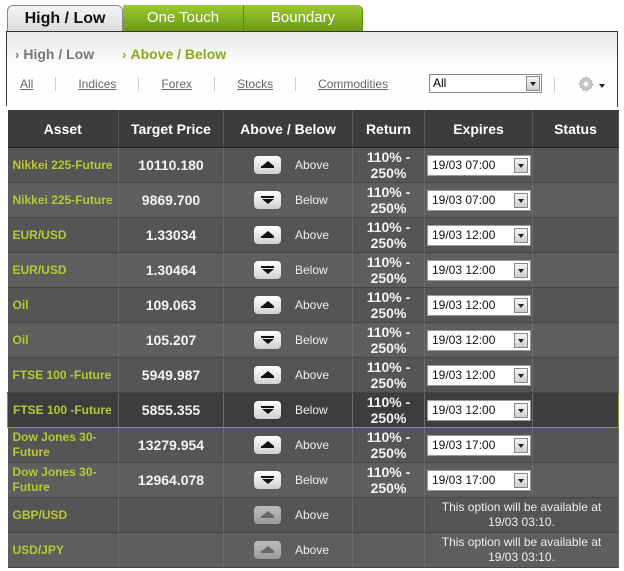 This screenshot has height=571, width=624. Describe the element at coordinates (97, 84) in the screenshot. I see `filter-indices: Indices` at that location.